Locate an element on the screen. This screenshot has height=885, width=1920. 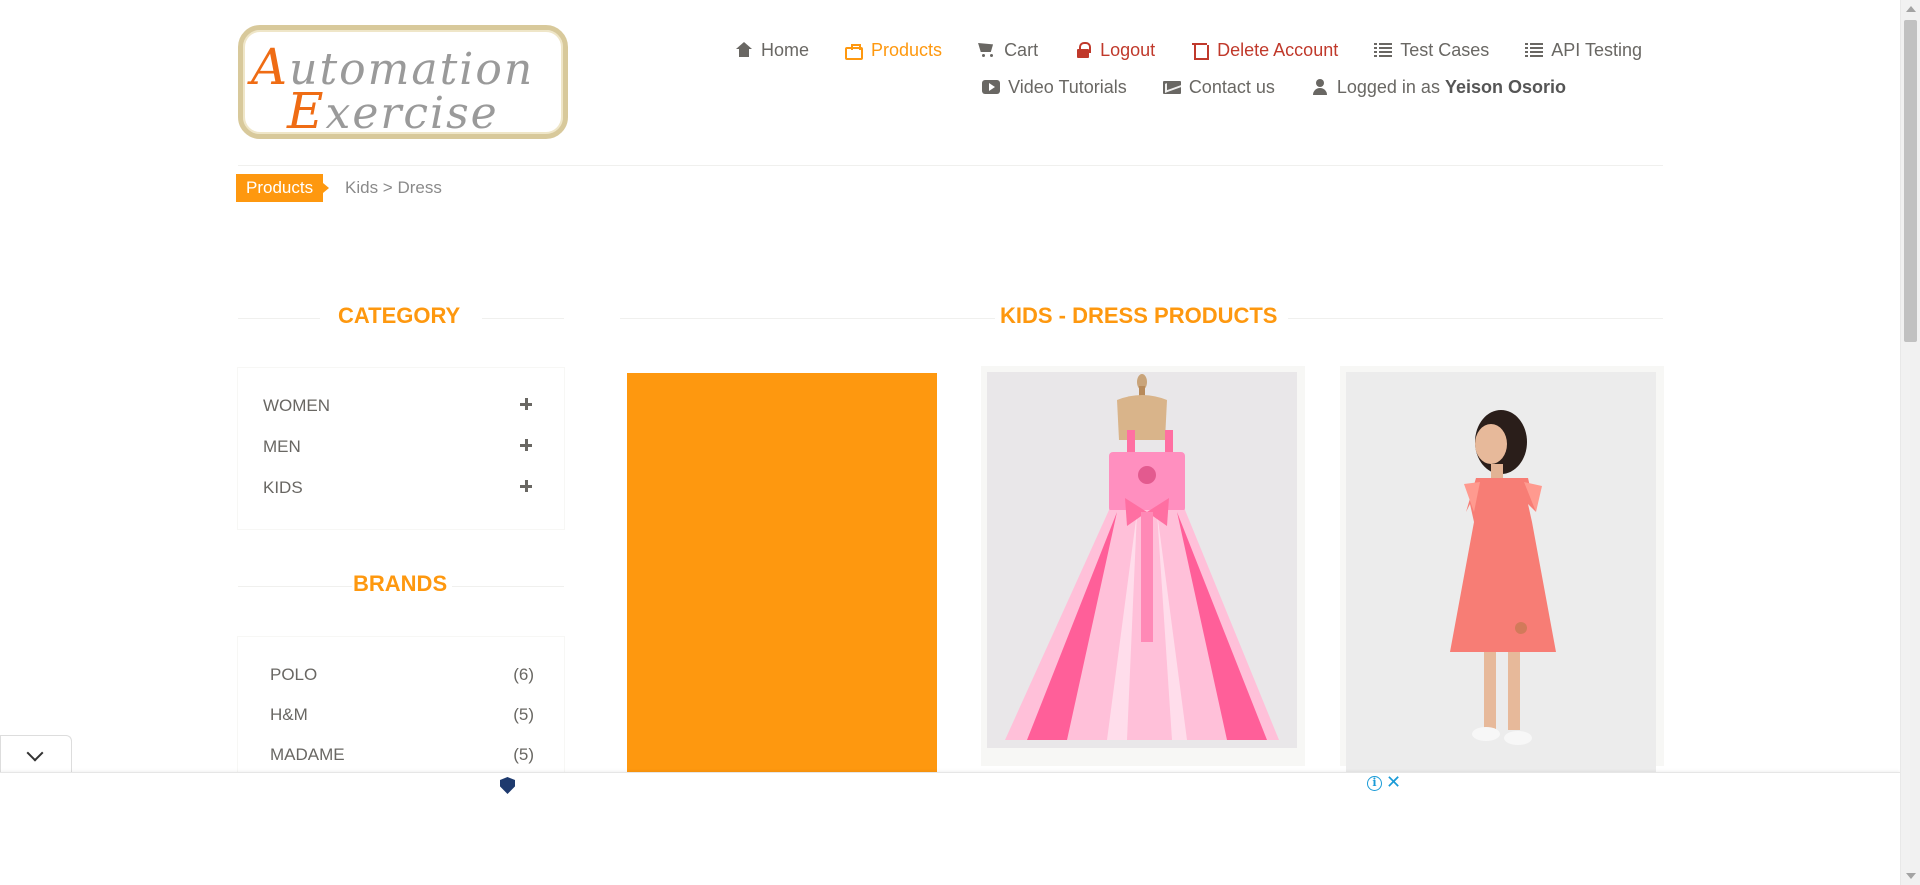
ad-collapse-toggle is located at coordinates (36, 753).